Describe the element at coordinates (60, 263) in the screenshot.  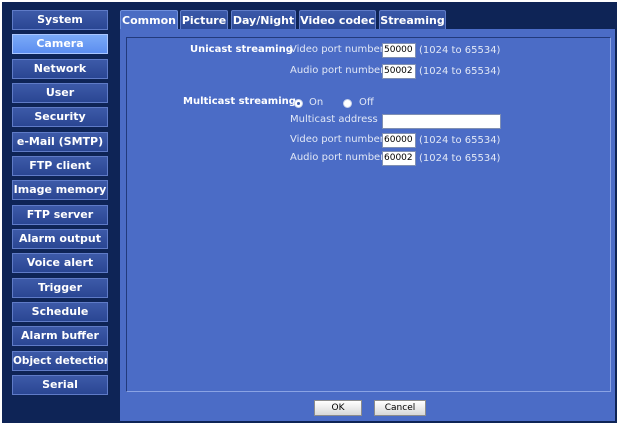
I see `sidebar-item-voice-alert: Voice alert` at that location.